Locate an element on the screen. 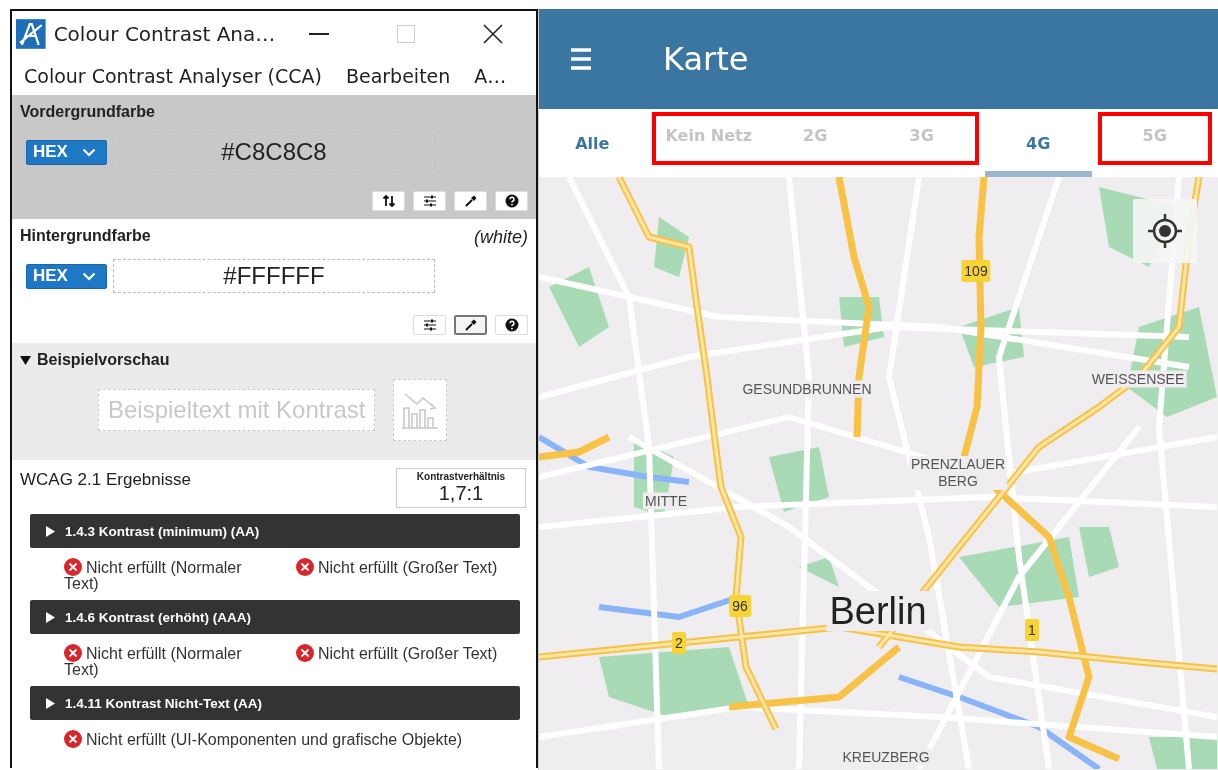  screen-title: Karte is located at coordinates (706, 59).